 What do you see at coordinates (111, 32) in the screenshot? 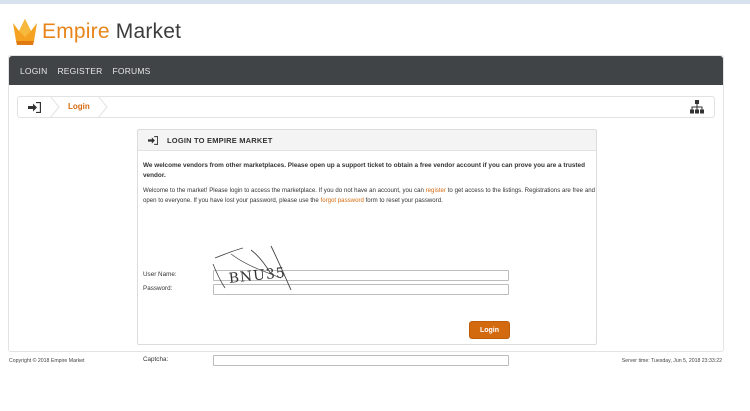
I see `brand-name: Empire Market` at bounding box center [111, 32].